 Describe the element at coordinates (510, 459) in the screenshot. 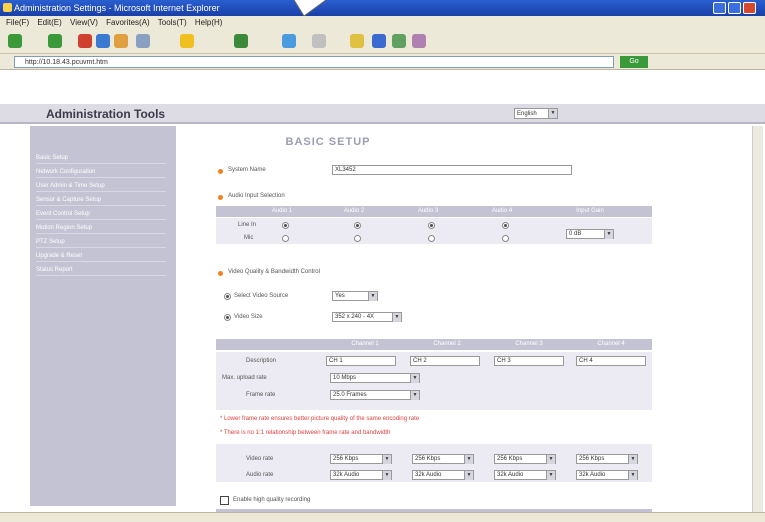

I see `video-rate-ch3-value: 256 Kbps` at that location.